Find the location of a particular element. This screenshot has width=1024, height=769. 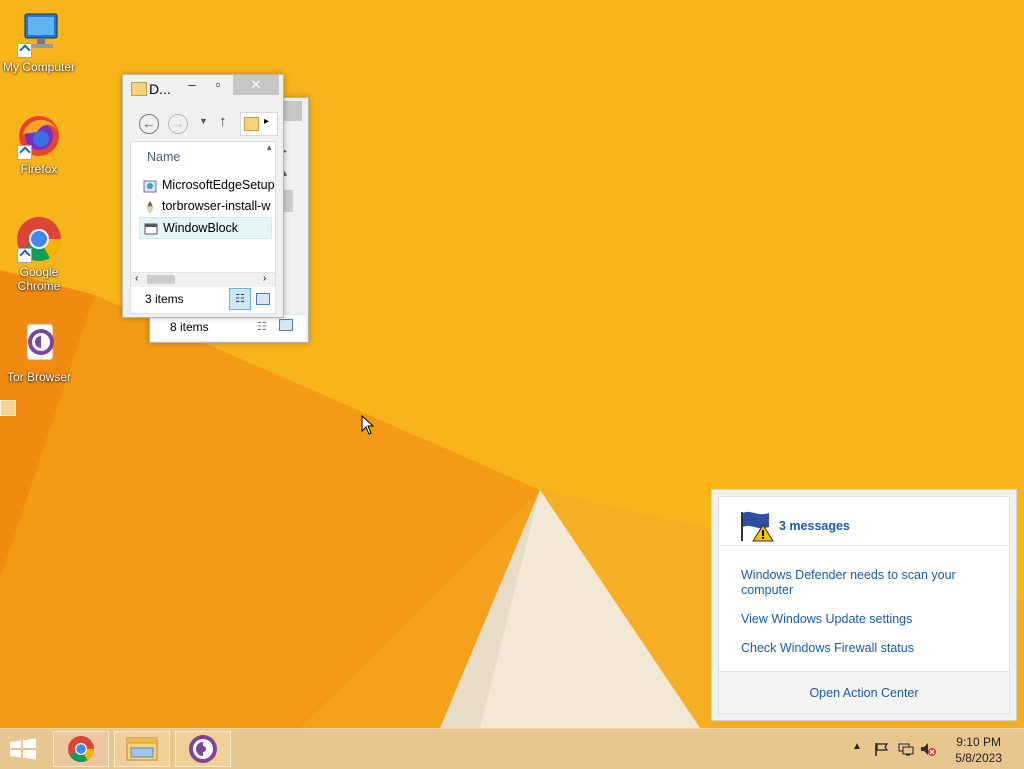

desktop-icon-google-chrome: Google Chrome is located at coordinates (39, 254).